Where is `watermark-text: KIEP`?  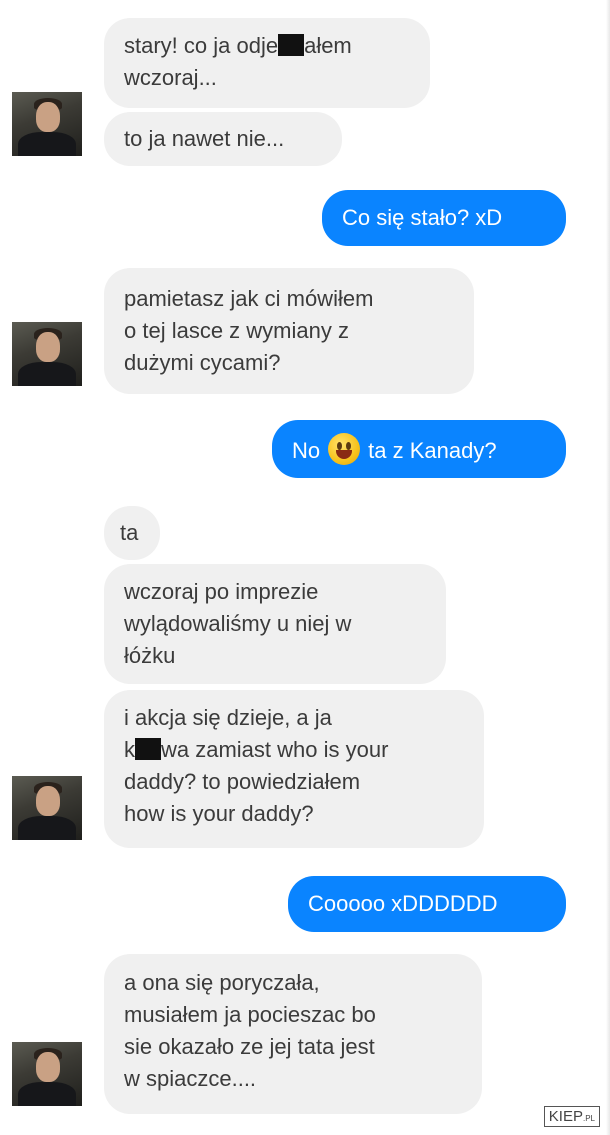
watermark-text: KIEP is located at coordinates (565, 1116).